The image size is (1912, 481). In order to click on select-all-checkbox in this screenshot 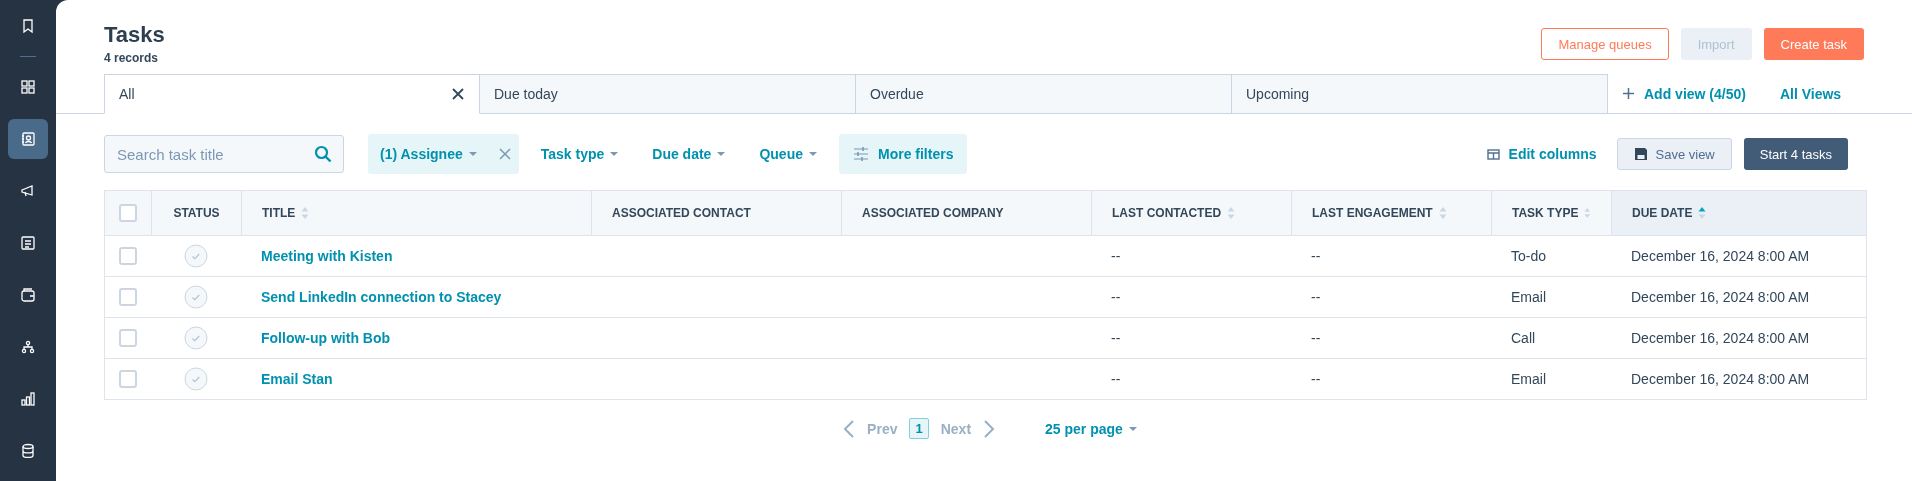, I will do `click(128, 213)`.